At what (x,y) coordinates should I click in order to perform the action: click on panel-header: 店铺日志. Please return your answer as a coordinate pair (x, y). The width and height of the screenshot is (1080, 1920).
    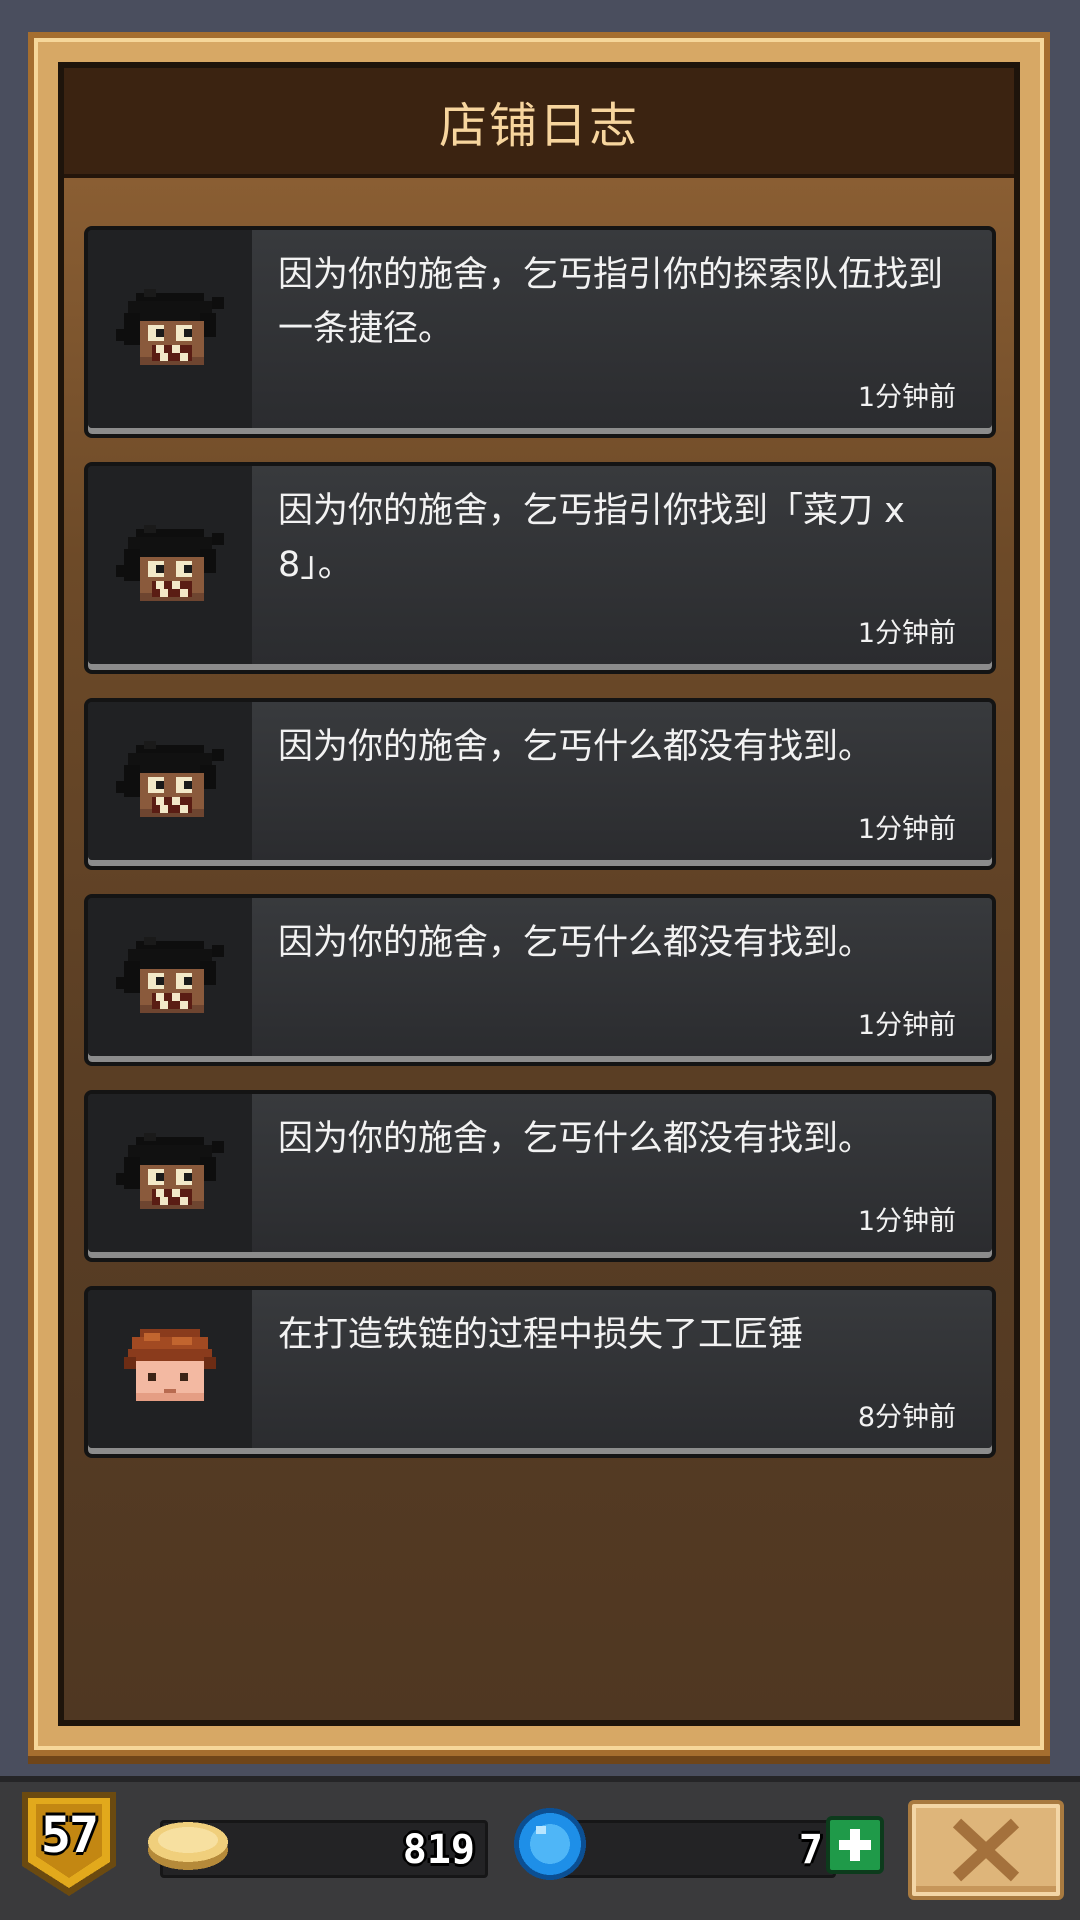
    Looking at the image, I should click on (539, 123).